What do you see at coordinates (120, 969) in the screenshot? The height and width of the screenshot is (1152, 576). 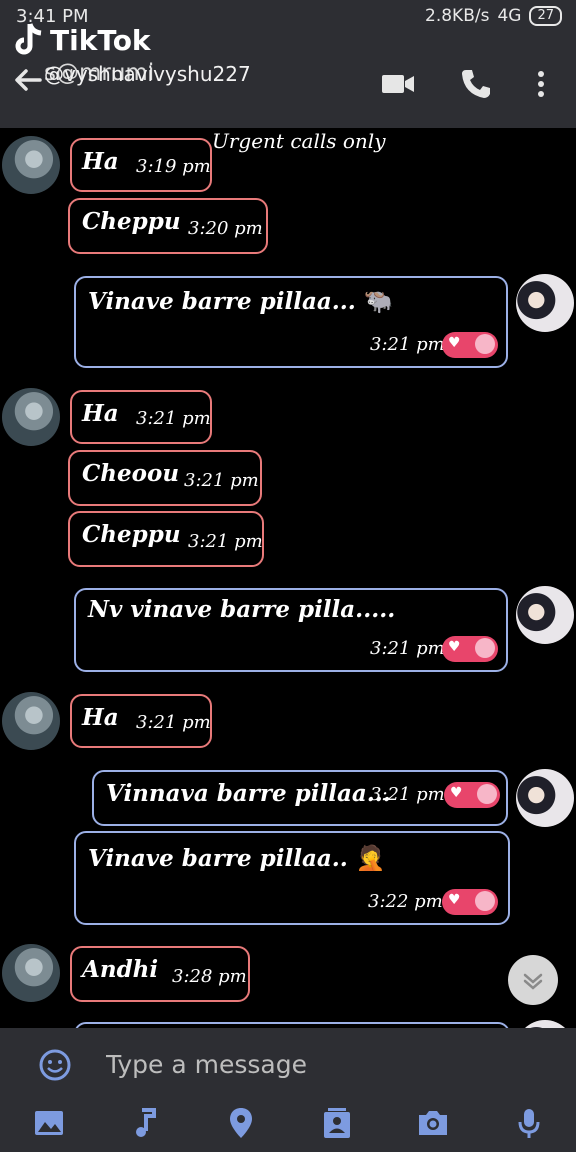 I see `message-text: Andhi` at bounding box center [120, 969].